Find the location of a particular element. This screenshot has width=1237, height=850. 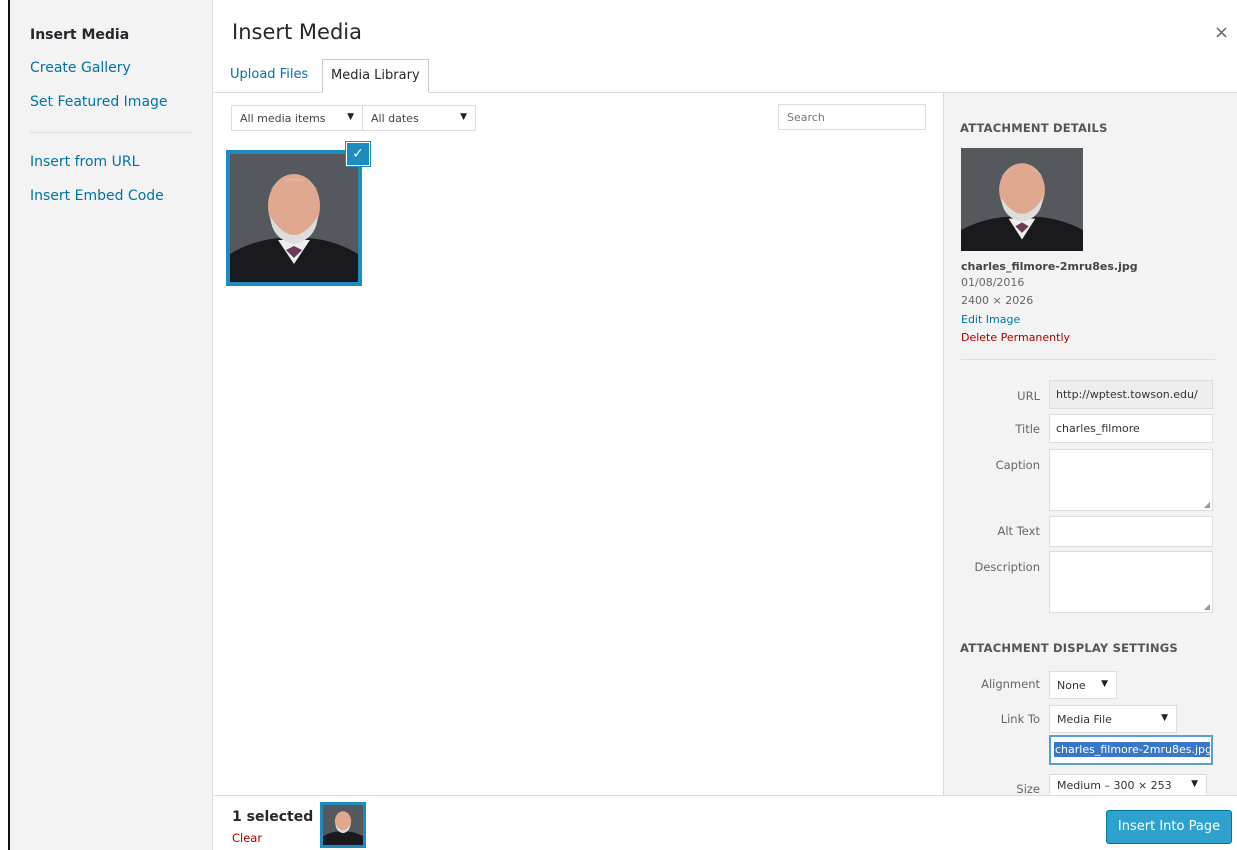

size-label: Size is located at coordinates (1028, 789).